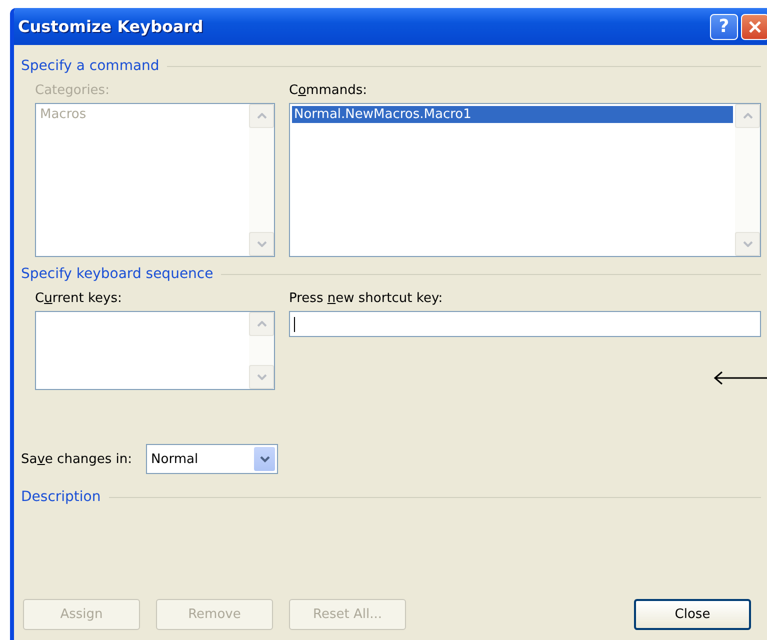 This screenshot has height=640, width=767. Describe the element at coordinates (740, 378) in the screenshot. I see `arrow-icon` at that location.